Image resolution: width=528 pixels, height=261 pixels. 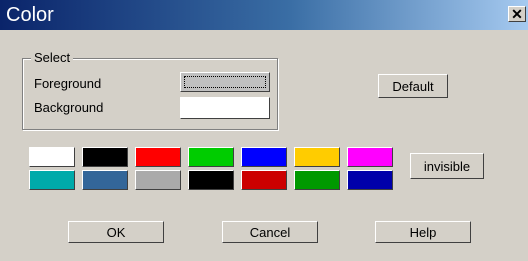 I want to click on color-swatch-r2-c5, so click(x=264, y=180).